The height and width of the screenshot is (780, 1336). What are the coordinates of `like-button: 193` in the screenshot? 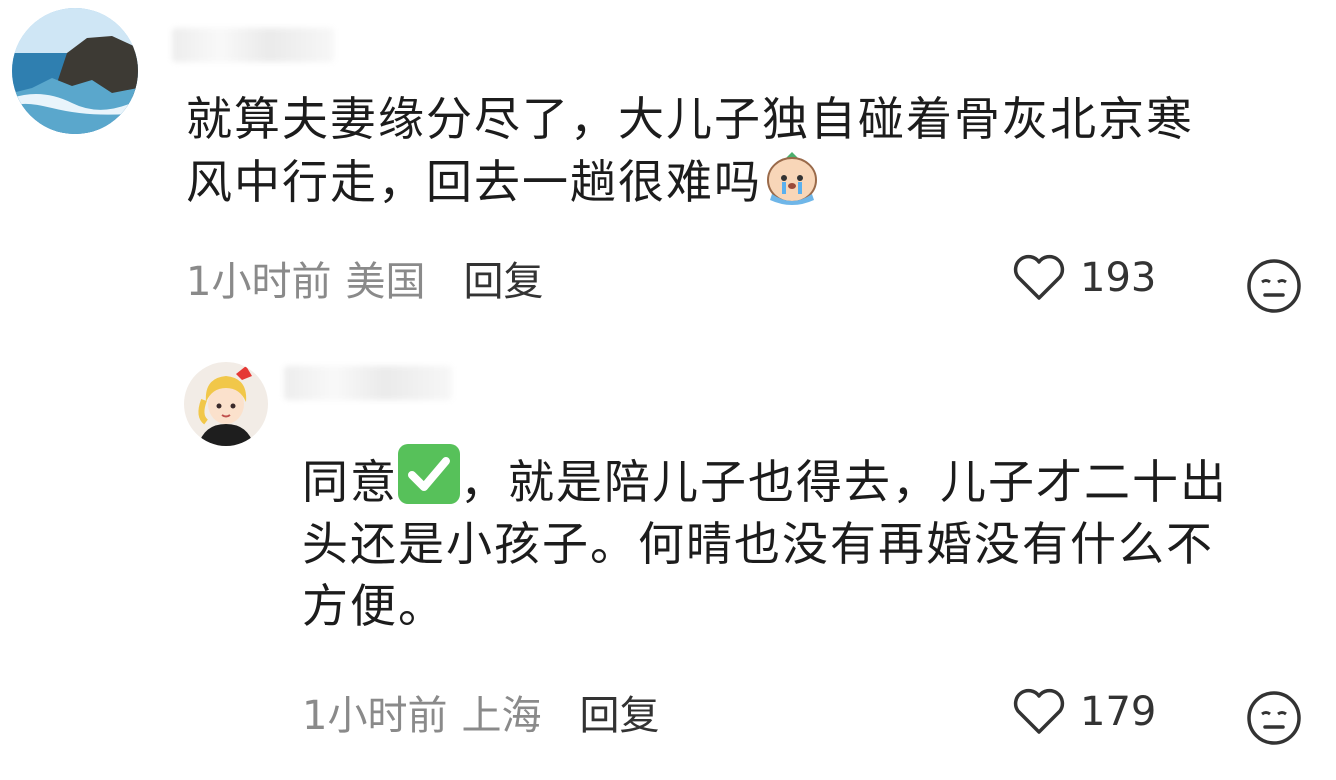 It's located at (1084, 278).